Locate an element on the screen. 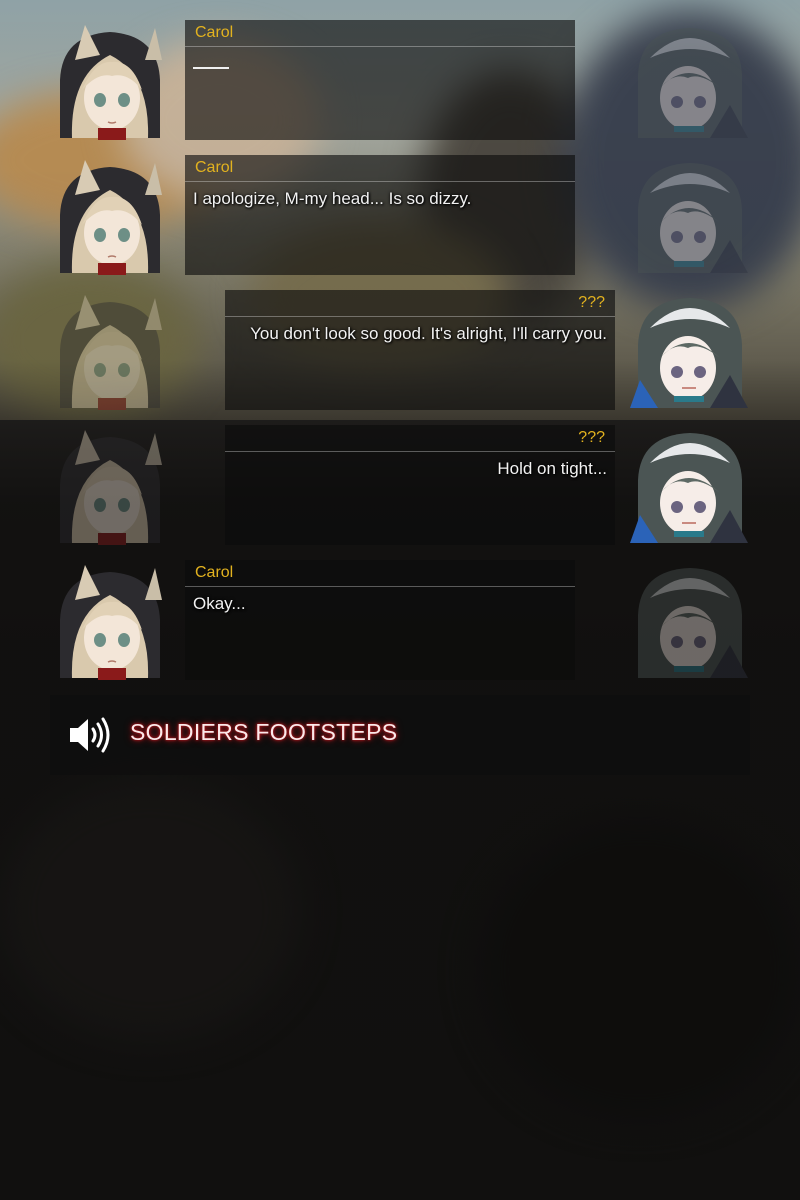 This screenshot has width=800, height=1200. dialogue-box: Carol is located at coordinates (380, 80).